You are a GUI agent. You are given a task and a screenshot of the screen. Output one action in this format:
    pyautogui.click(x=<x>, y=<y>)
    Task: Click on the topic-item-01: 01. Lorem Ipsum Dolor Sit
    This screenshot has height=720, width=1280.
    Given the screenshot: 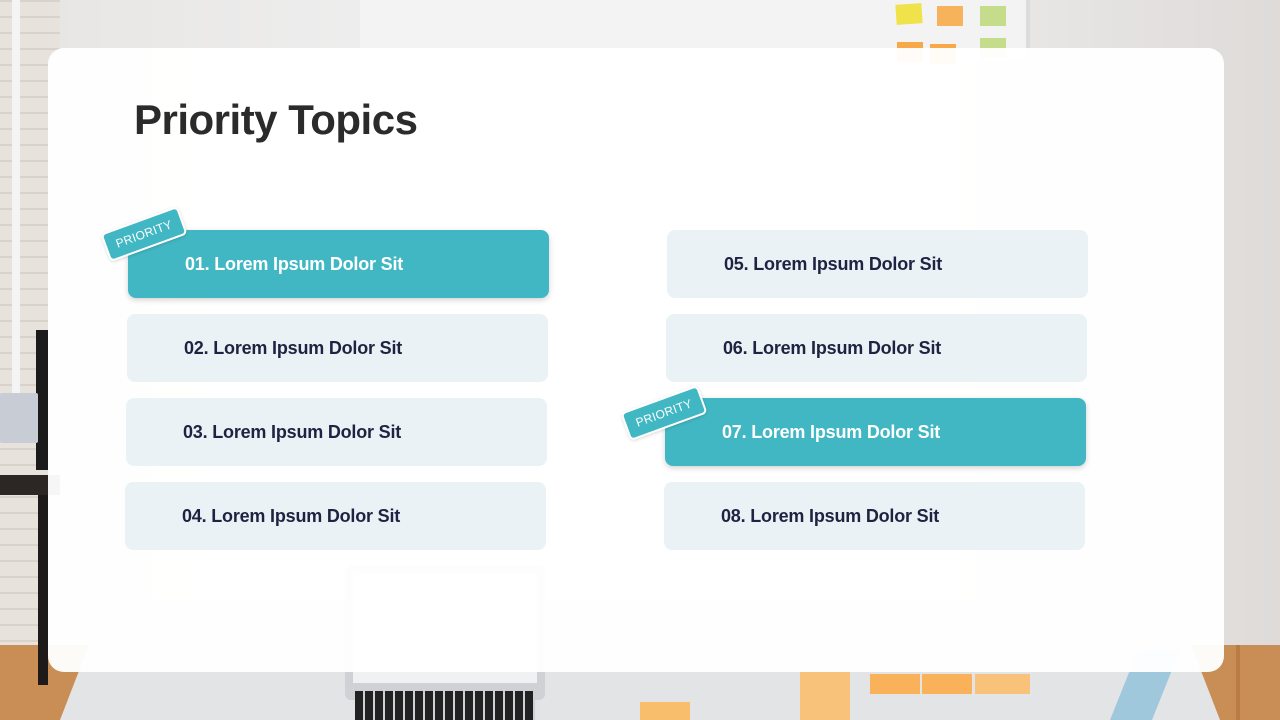 What is the action you would take?
    pyautogui.click(x=338, y=264)
    